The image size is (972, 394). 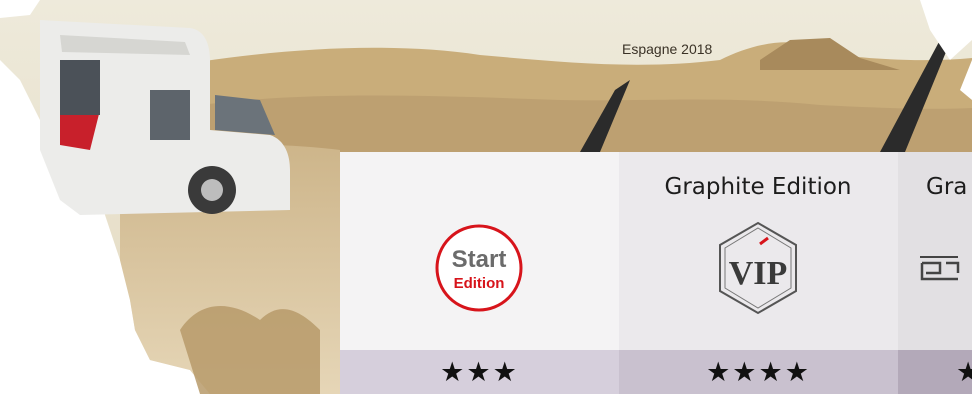 What do you see at coordinates (947, 187) in the screenshot?
I see `card-title: Gra` at bounding box center [947, 187].